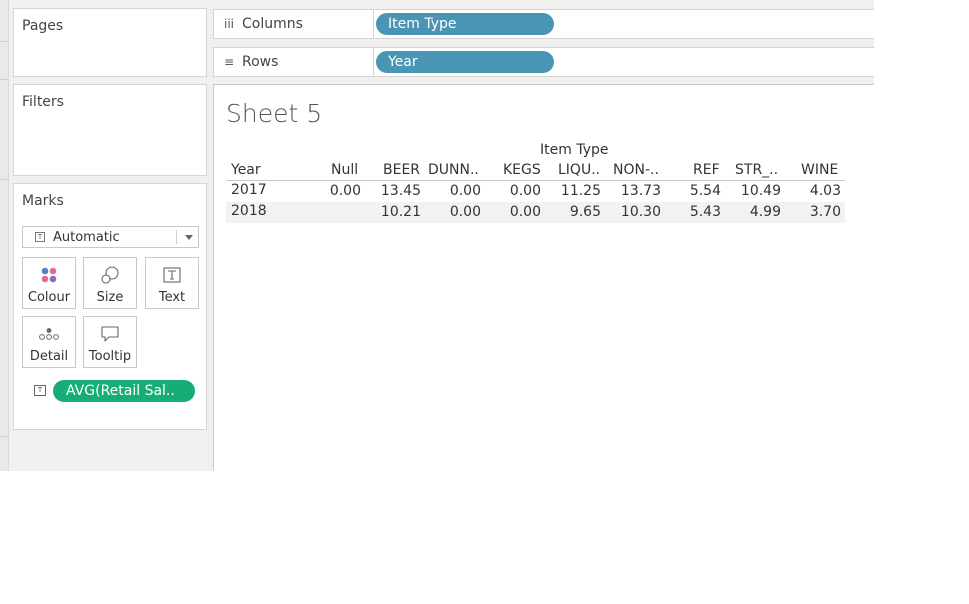 The height and width of the screenshot is (604, 969). Describe the element at coordinates (110, 130) in the screenshot. I see `filters-card: Filters` at that location.